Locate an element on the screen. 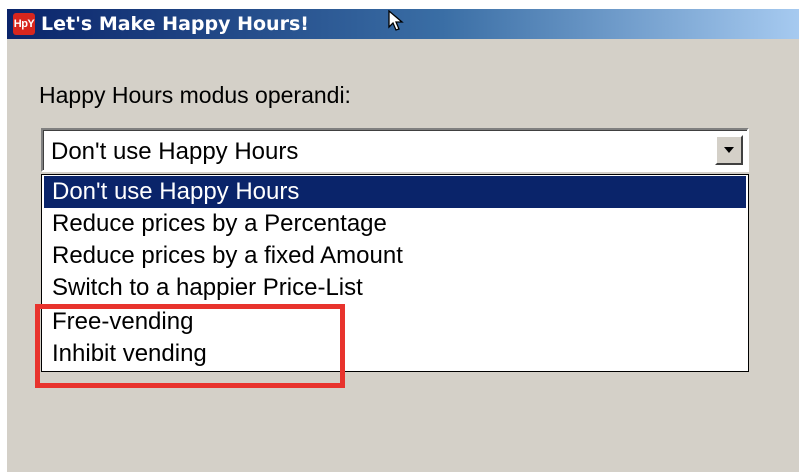 The image size is (799, 472). dropdown-button is located at coordinates (729, 150).